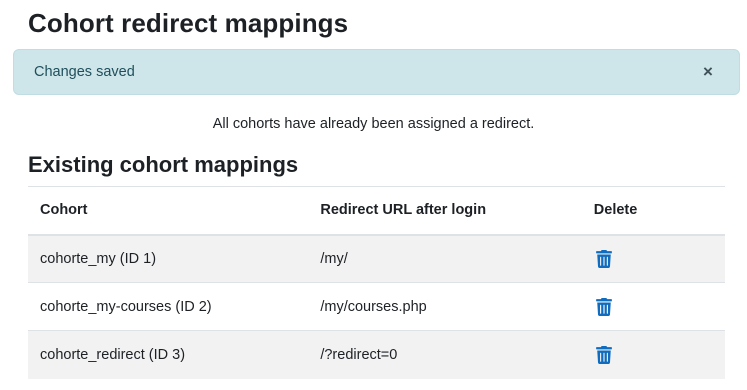 Image resolution: width=747 pixels, height=390 pixels. What do you see at coordinates (168, 211) in the screenshot?
I see `header-cohort: Cohort` at bounding box center [168, 211].